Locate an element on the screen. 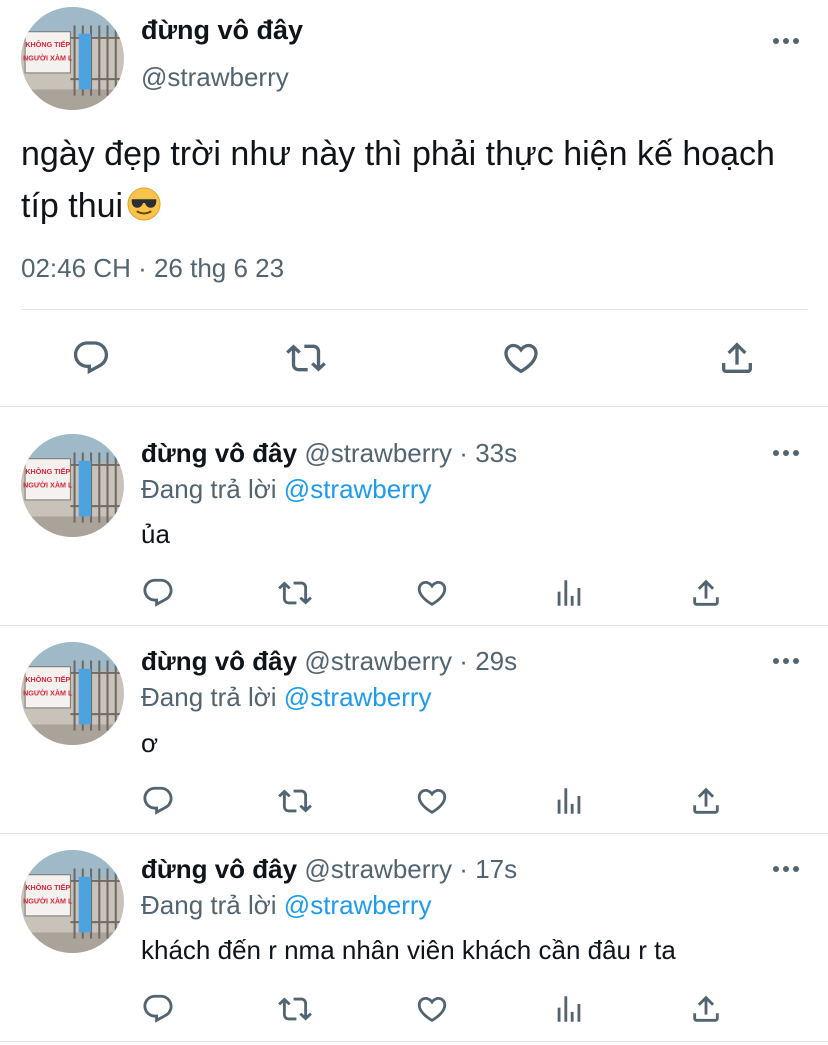  divider is located at coordinates (414, 309).